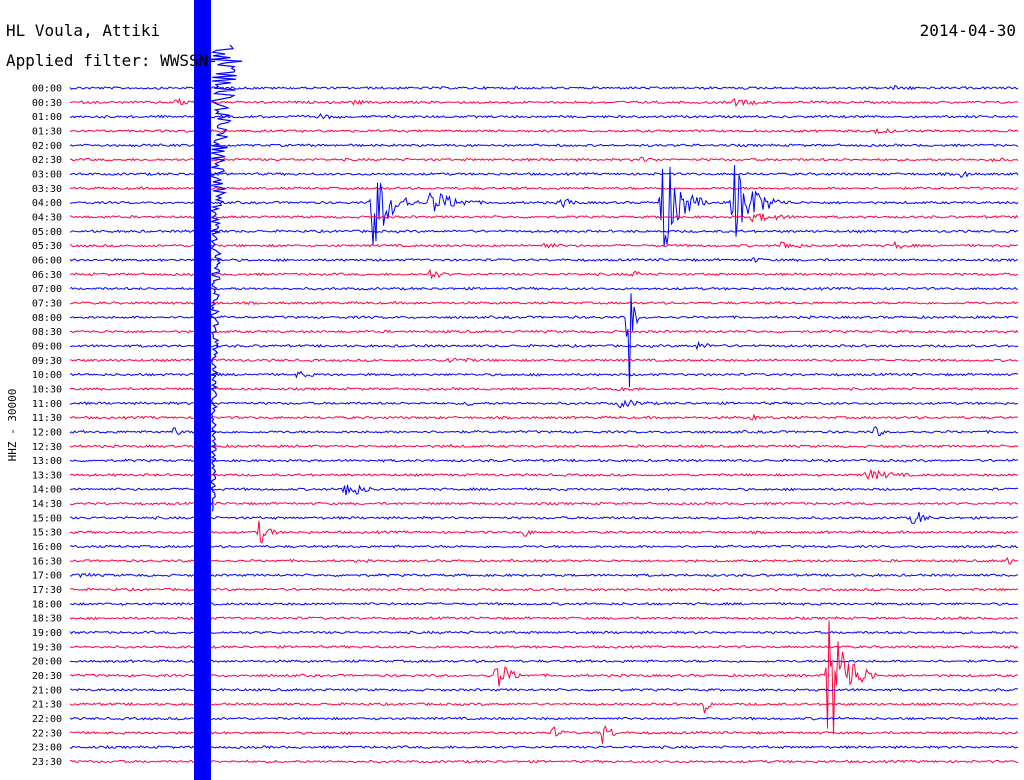 The height and width of the screenshot is (780, 1024). What do you see at coordinates (47, 590) in the screenshot?
I see `row-time-label: 17:30` at bounding box center [47, 590].